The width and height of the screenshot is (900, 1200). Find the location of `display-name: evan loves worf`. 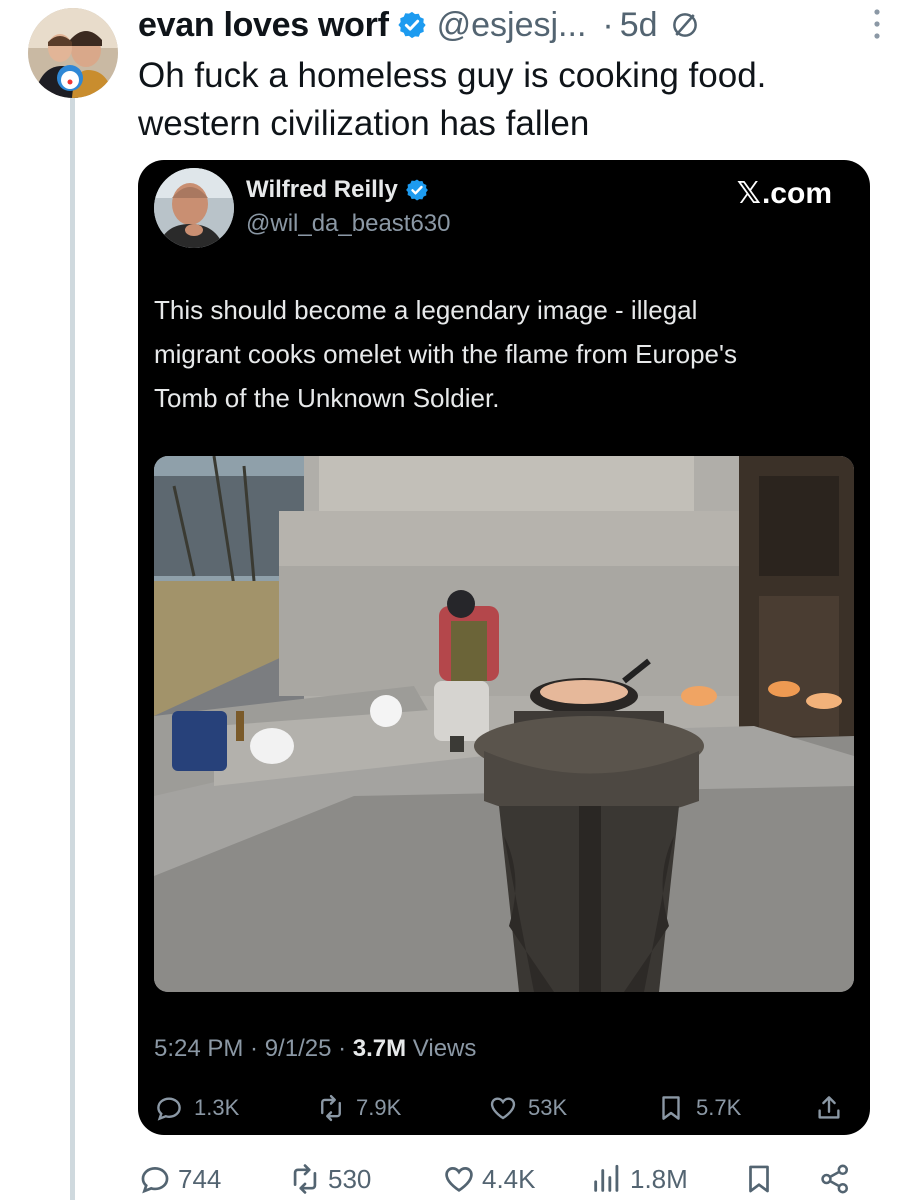

display-name: evan loves worf is located at coordinates (263, 25).